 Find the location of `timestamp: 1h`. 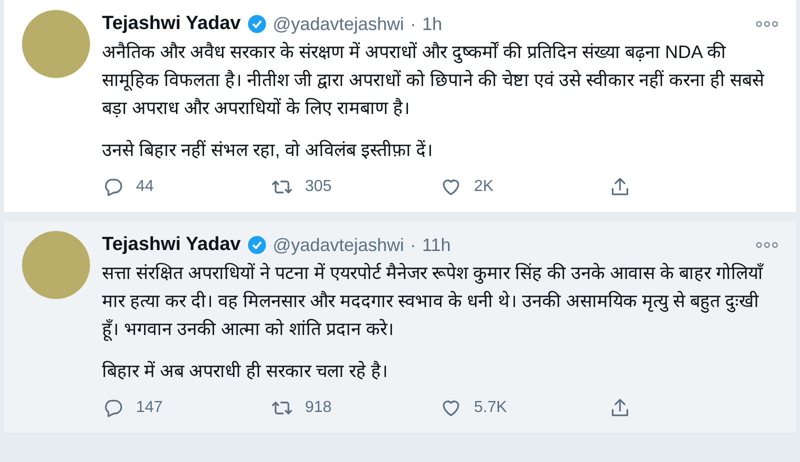

timestamp: 1h is located at coordinates (432, 24).